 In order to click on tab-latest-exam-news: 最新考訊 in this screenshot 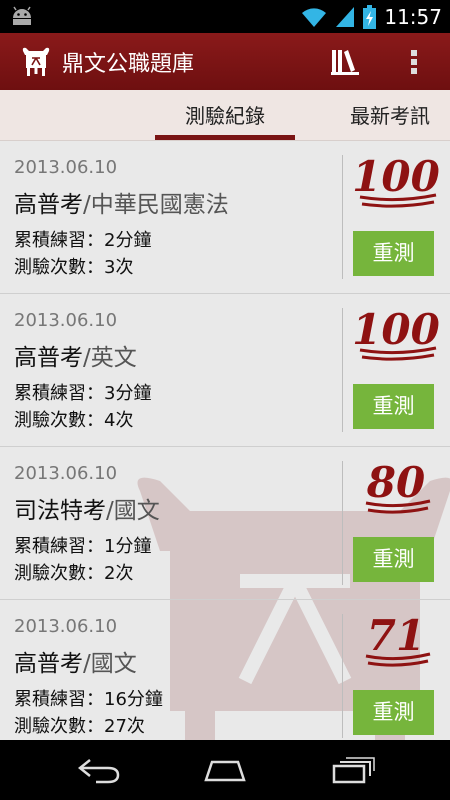, I will do `click(400, 115)`.